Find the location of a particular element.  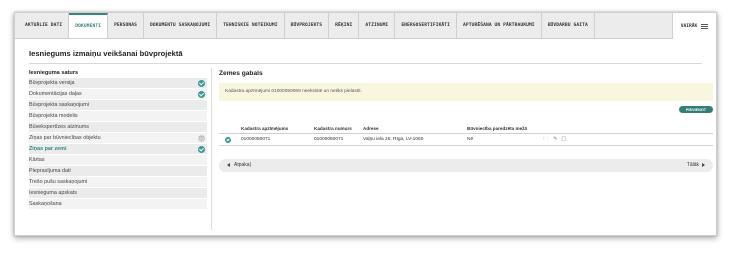

sidebar-item-label: Būvekspertīzes atzinums is located at coordinates (59, 127).